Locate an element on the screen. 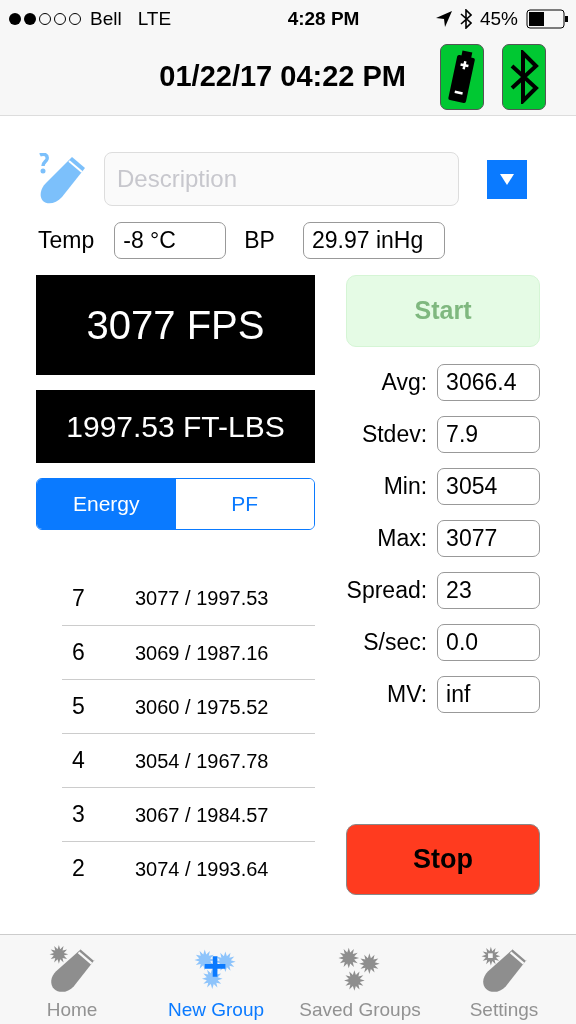 The height and width of the screenshot is (1024, 576). stat-field: 3054 is located at coordinates (488, 486).